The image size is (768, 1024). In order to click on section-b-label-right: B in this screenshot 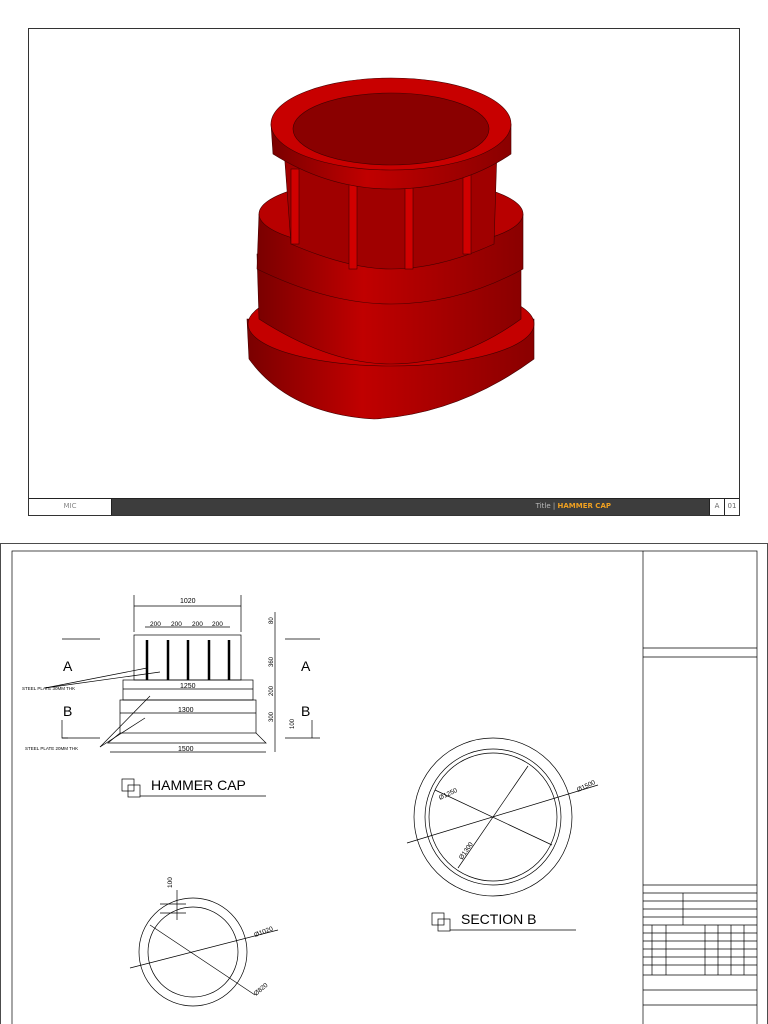, I will do `click(305, 711)`.